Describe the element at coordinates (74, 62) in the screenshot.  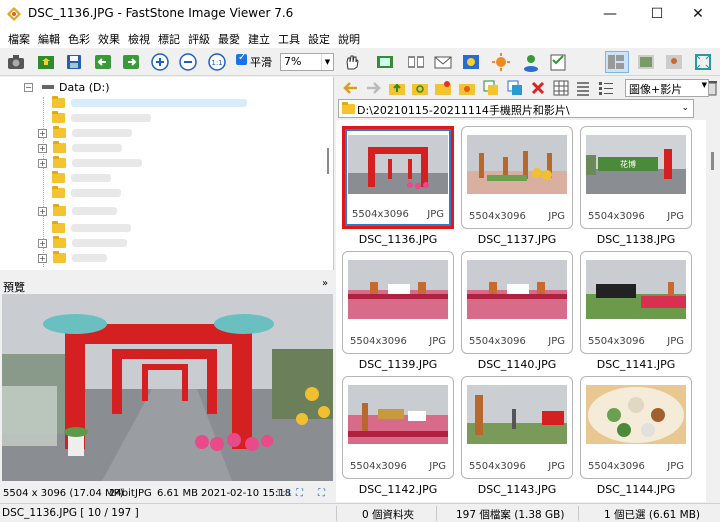
I see `save-button` at that location.